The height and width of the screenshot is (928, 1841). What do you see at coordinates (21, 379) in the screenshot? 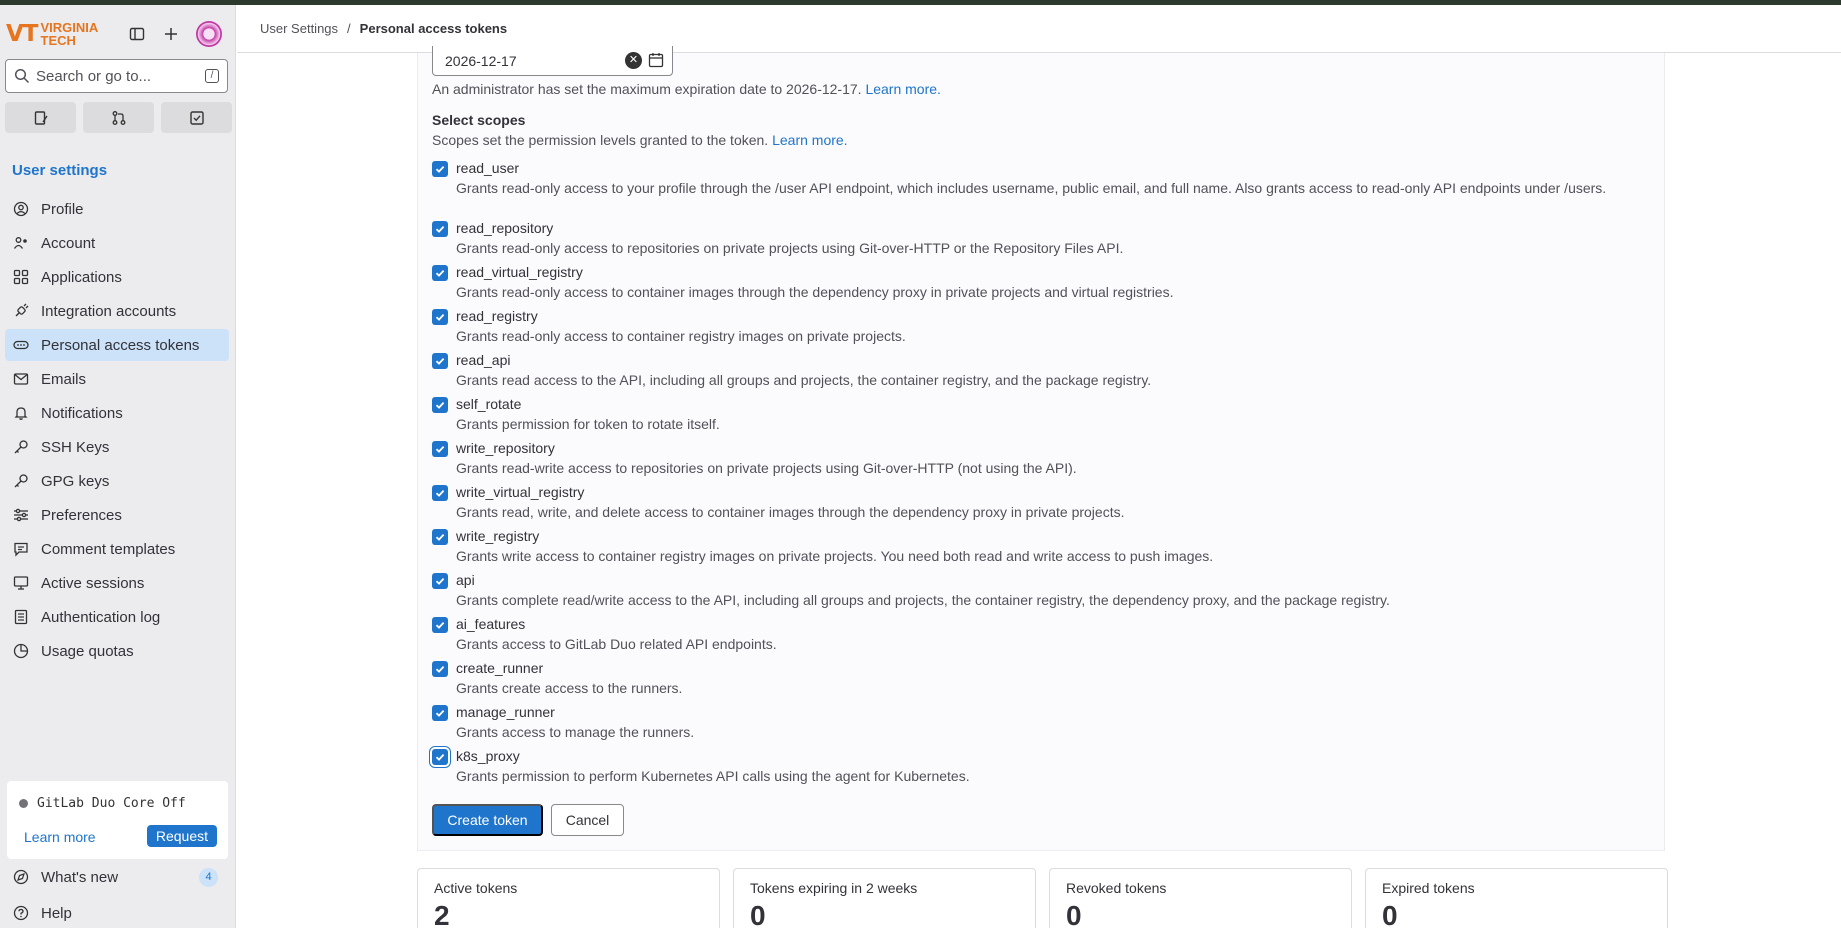
I see `email-icon` at bounding box center [21, 379].